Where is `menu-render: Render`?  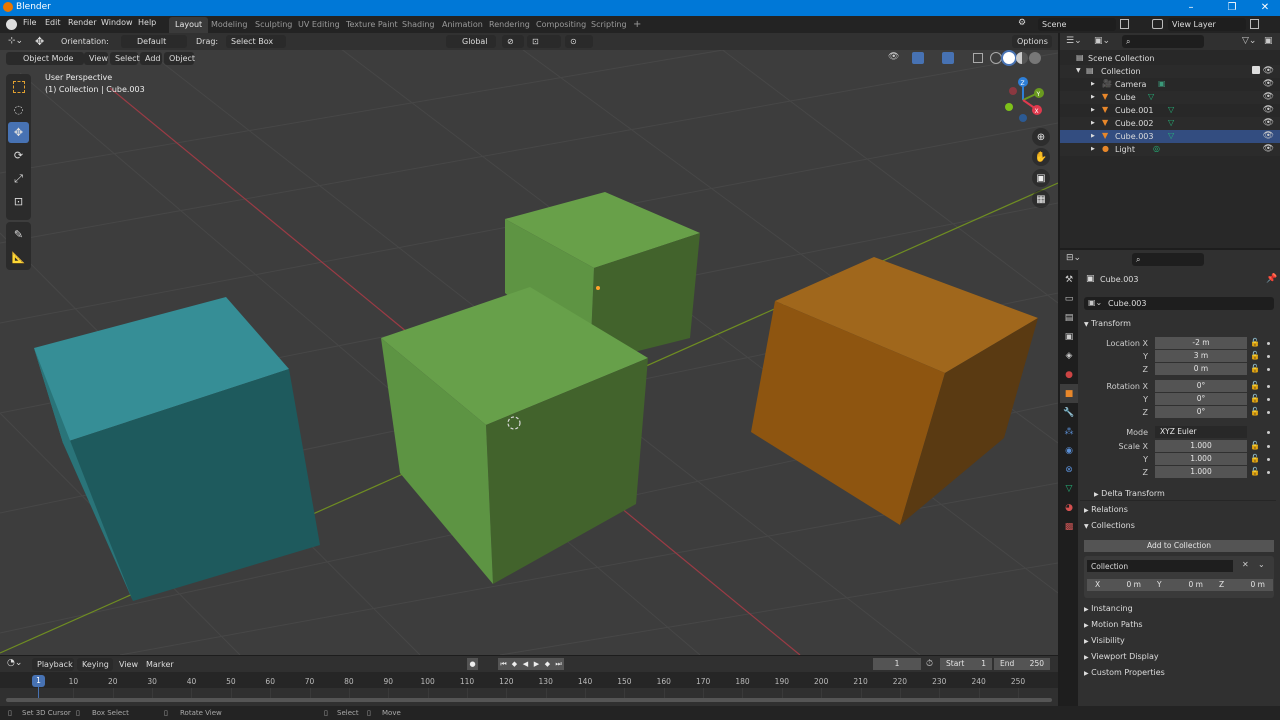
menu-render: Render is located at coordinates (82, 22).